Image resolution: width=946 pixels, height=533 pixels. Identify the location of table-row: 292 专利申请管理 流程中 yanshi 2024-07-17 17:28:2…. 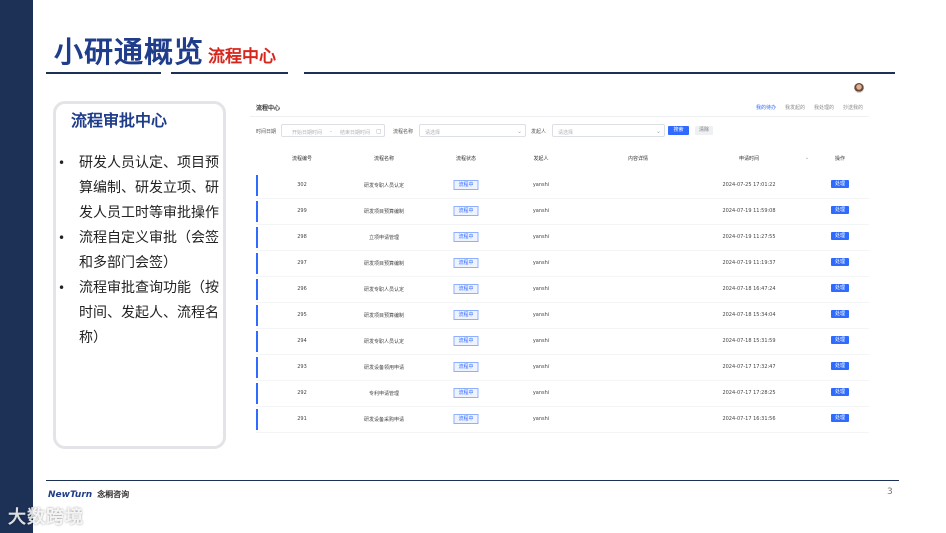
(562, 394).